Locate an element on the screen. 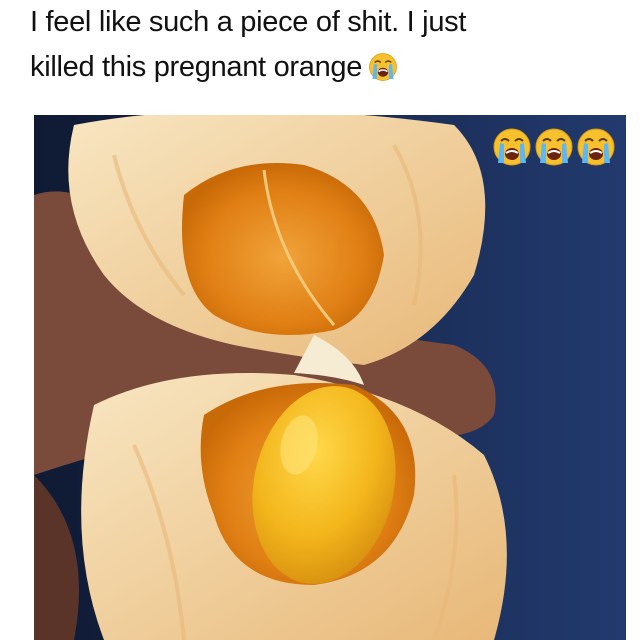  caption-line-2-text: killed this pregnant orange is located at coordinates (196, 67).